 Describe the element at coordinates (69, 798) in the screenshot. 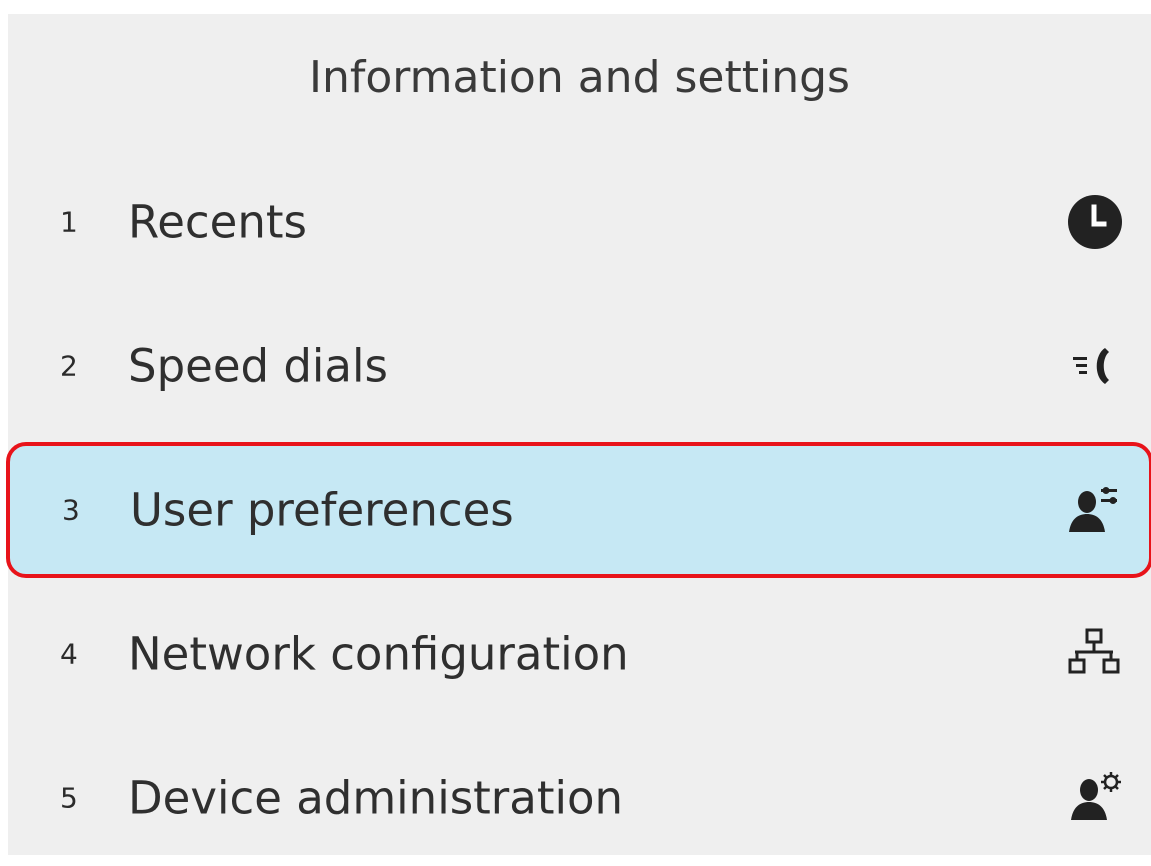

I see `menu-item-number: 5` at that location.